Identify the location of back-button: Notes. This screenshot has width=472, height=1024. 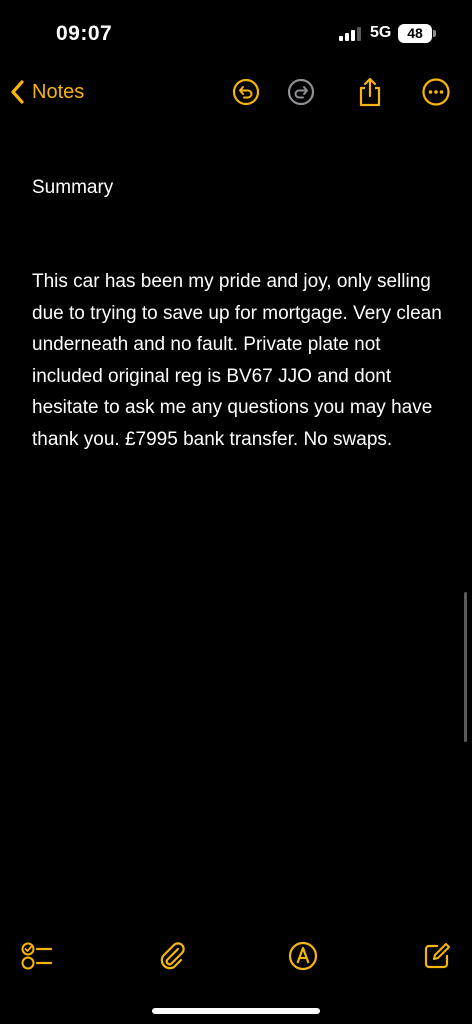
(46, 92).